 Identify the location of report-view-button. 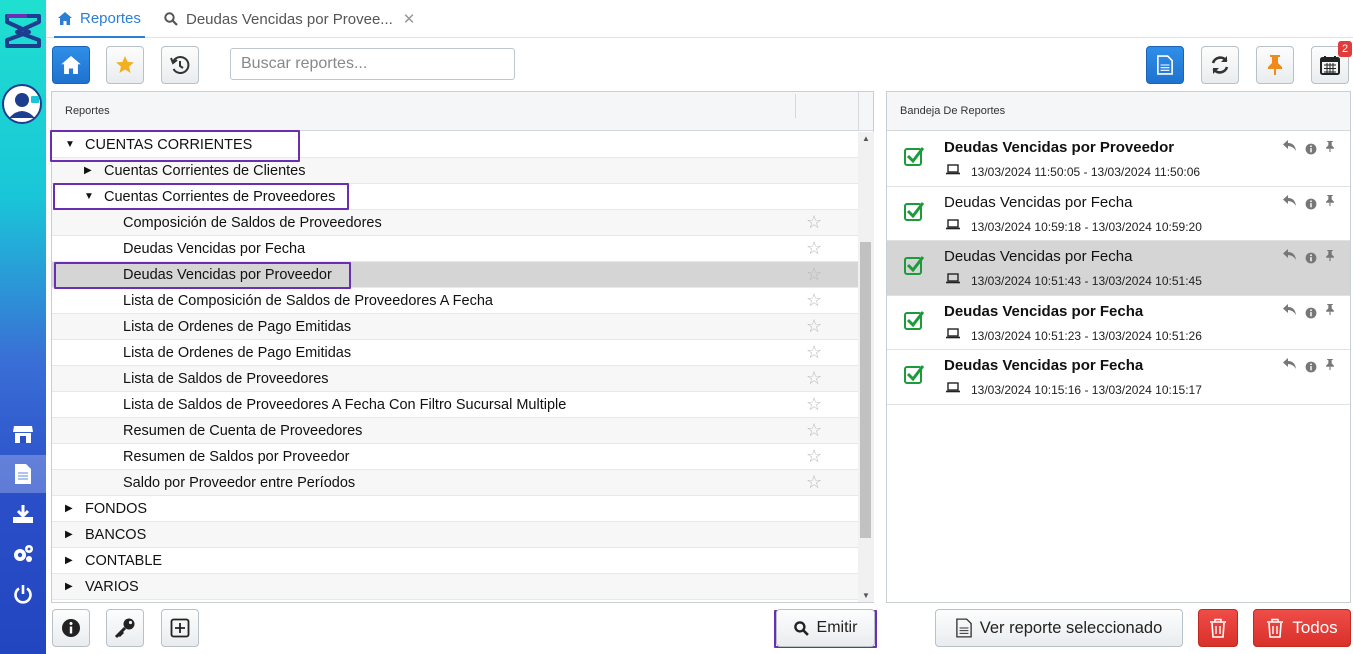
(1165, 65).